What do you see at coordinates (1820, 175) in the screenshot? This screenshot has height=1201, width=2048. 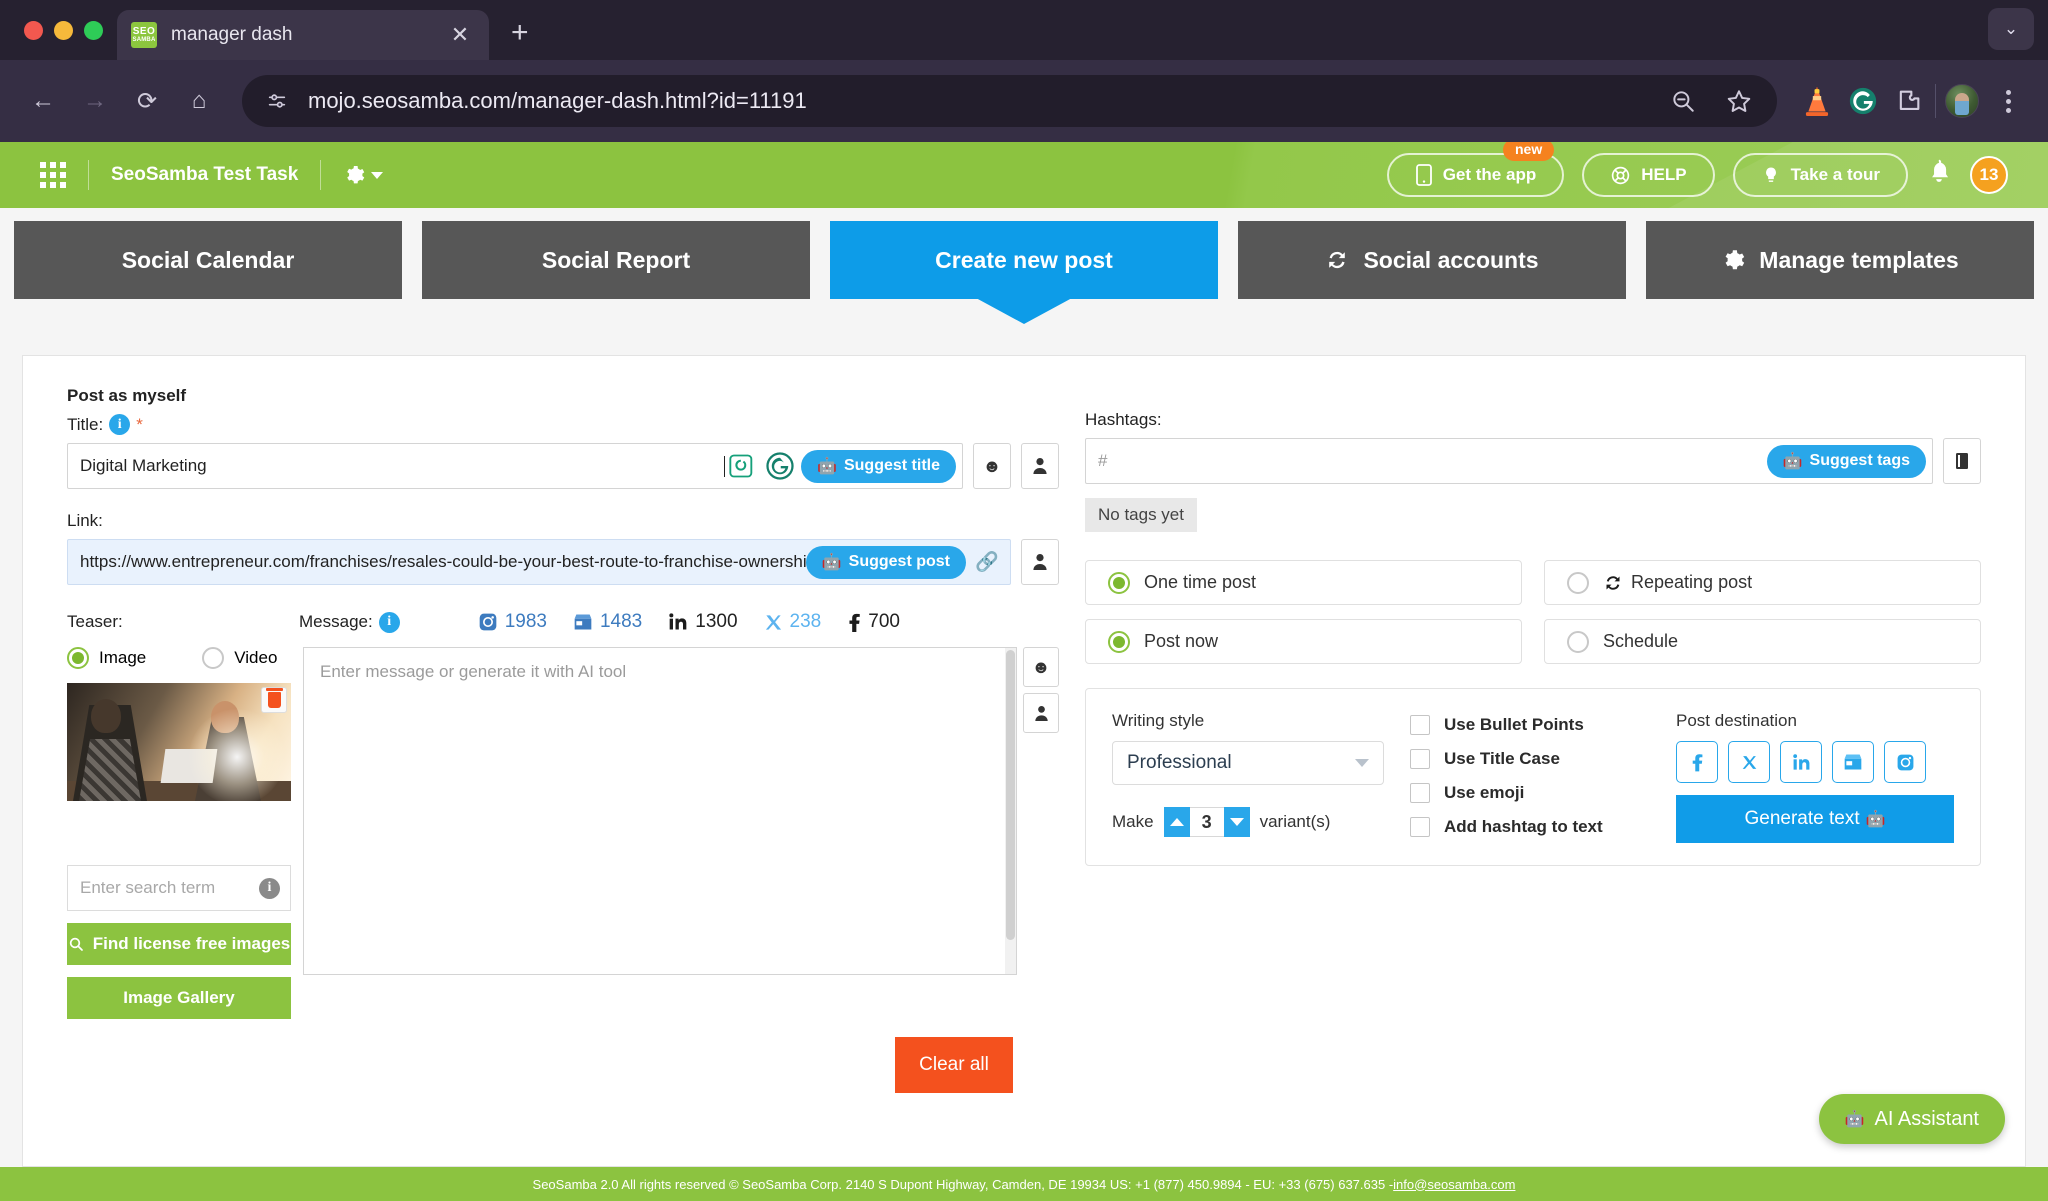 I see `take-a-tour-button: Take a tour` at bounding box center [1820, 175].